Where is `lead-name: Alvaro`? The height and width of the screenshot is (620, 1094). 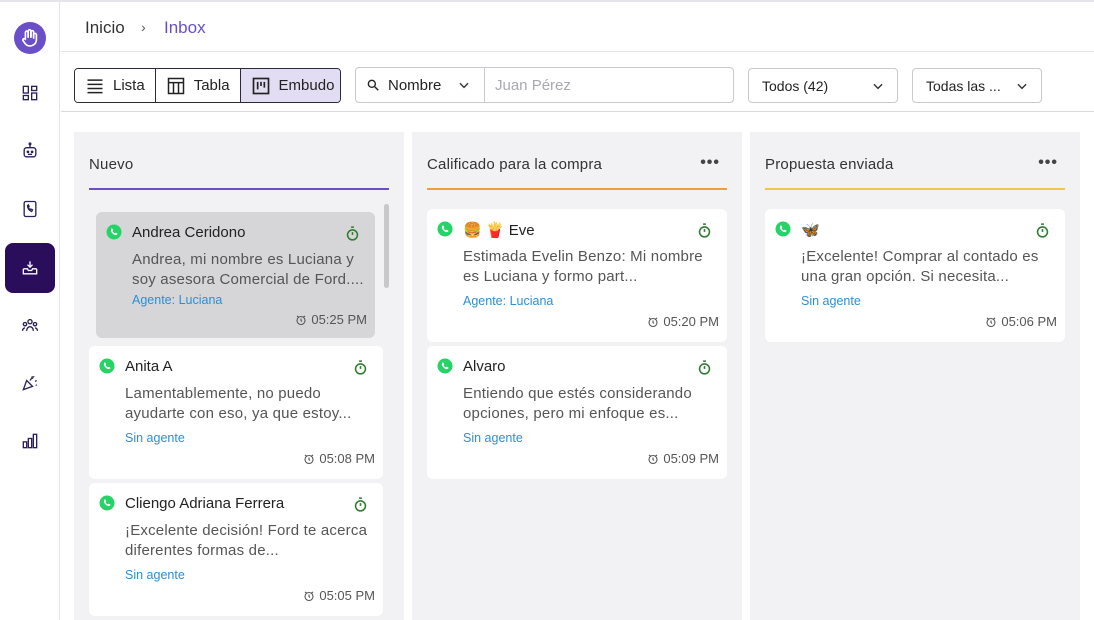
lead-name: Alvaro is located at coordinates (484, 366).